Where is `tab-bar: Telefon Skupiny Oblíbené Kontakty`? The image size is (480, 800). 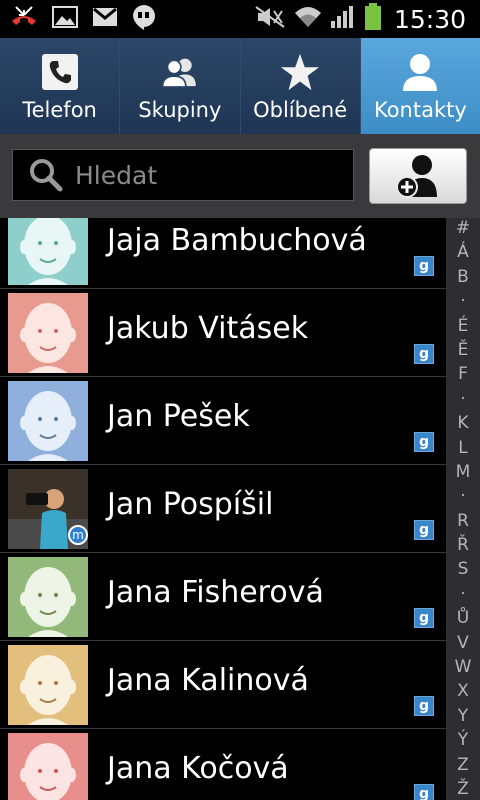
tab-bar: Telefon Skupiny Oblíbené Kontakty is located at coordinates (240, 87).